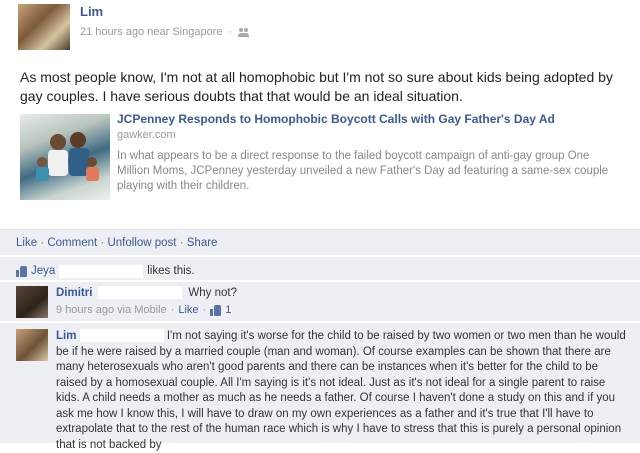 The height and width of the screenshot is (453, 640). Describe the element at coordinates (171, 271) in the screenshot. I see `likes-text: likes this.` at that location.